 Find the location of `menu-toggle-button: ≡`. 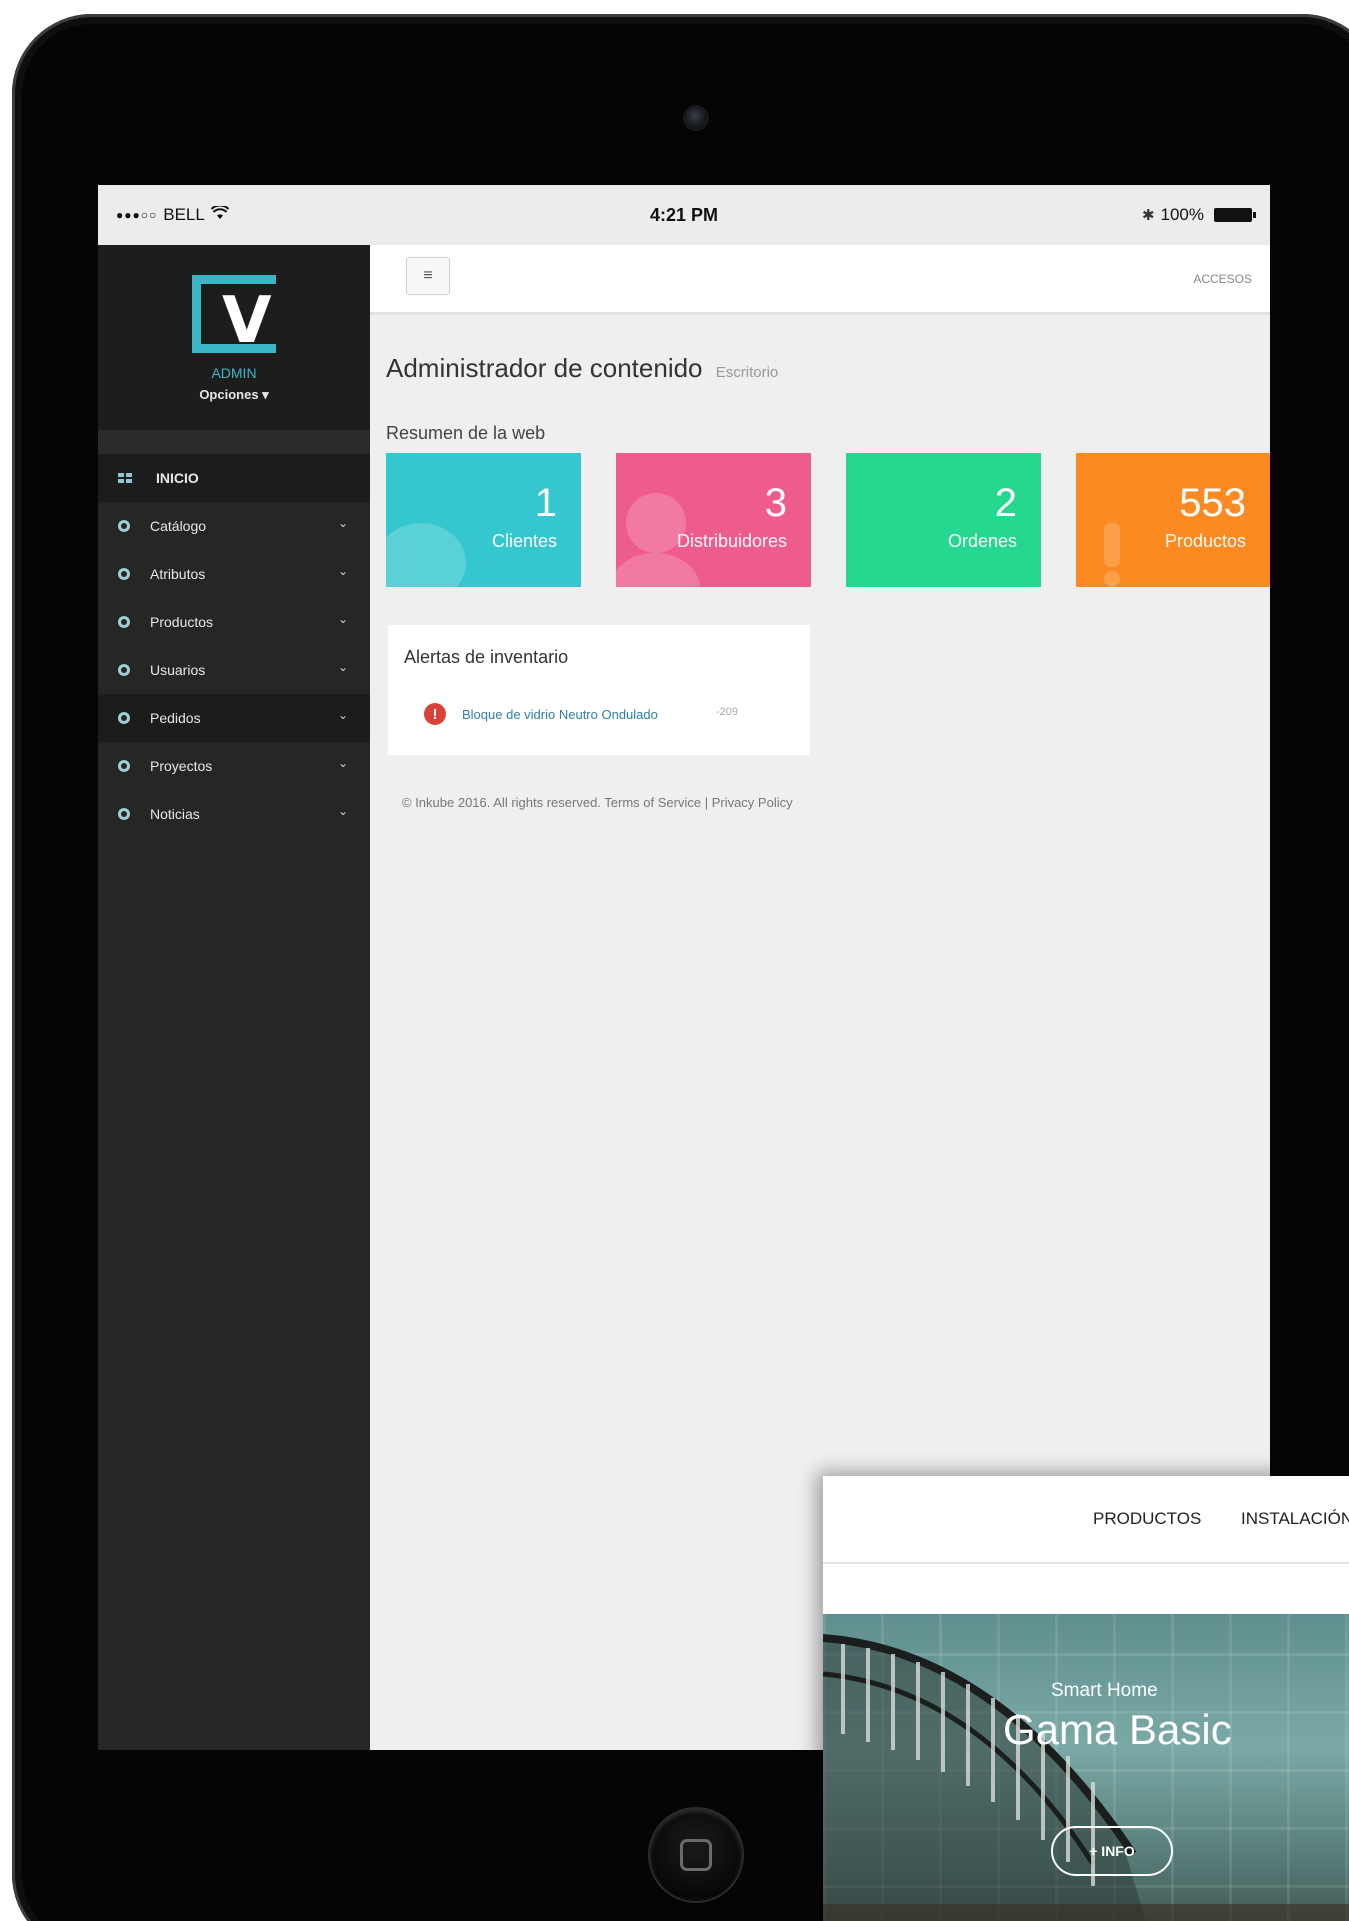

menu-toggle-button: ≡ is located at coordinates (428, 276).